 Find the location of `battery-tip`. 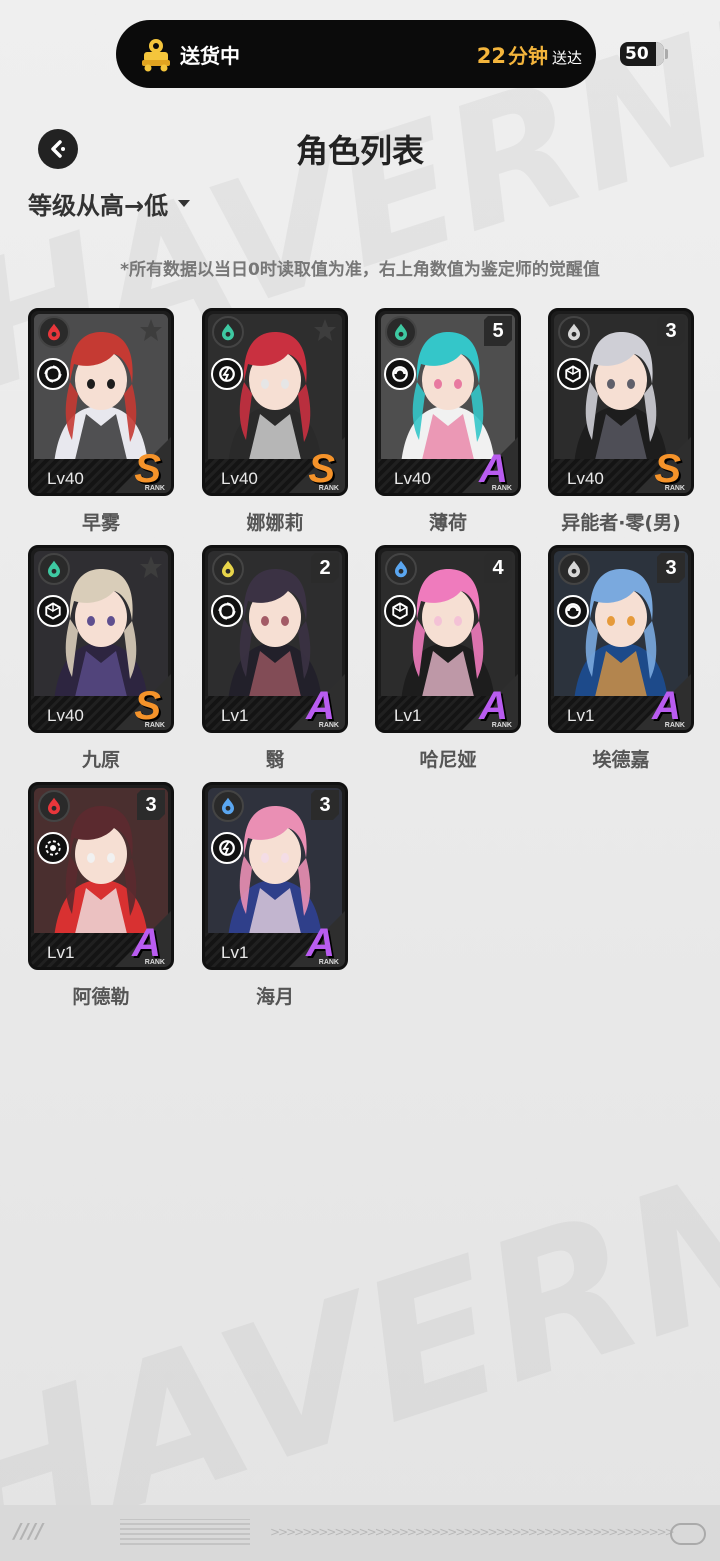

battery-tip is located at coordinates (666, 54).